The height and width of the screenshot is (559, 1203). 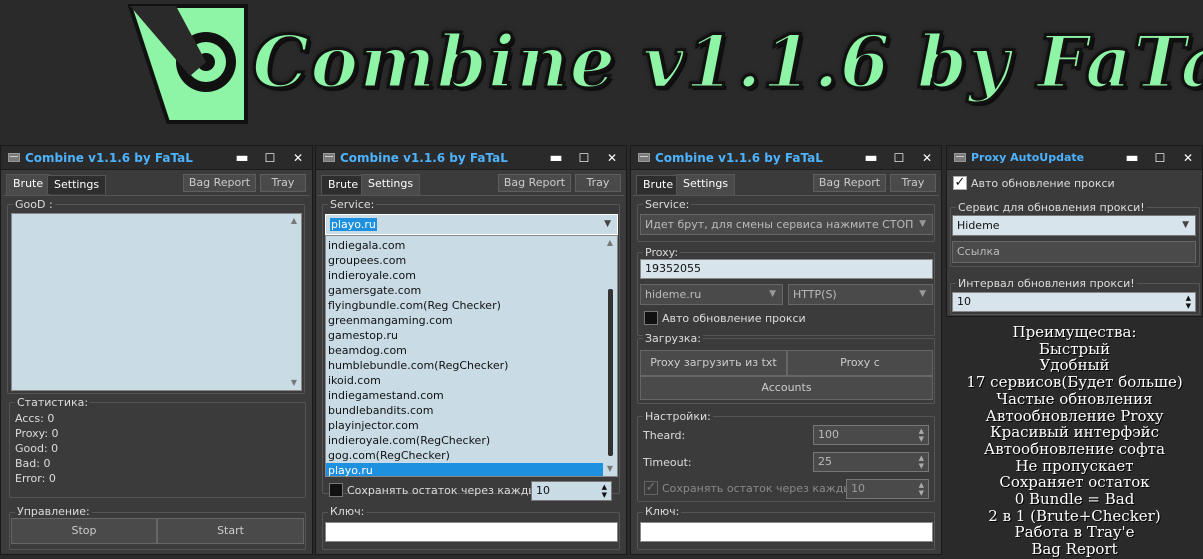 I want to click on service-option: gamestop.ru, so click(x=471, y=335).